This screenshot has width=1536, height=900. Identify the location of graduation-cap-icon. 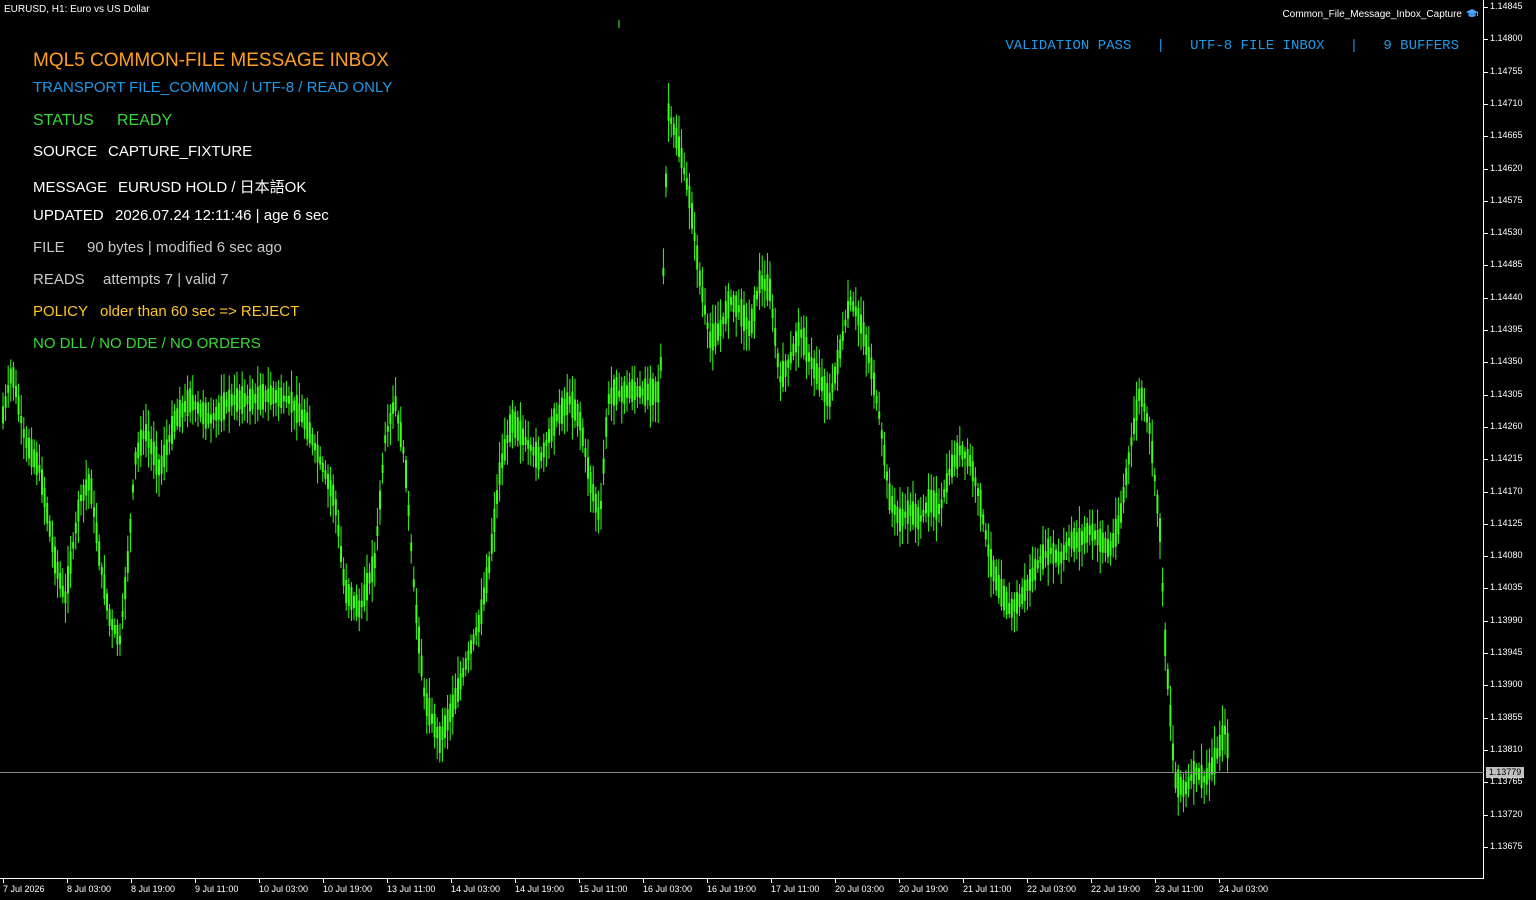
(1472, 13).